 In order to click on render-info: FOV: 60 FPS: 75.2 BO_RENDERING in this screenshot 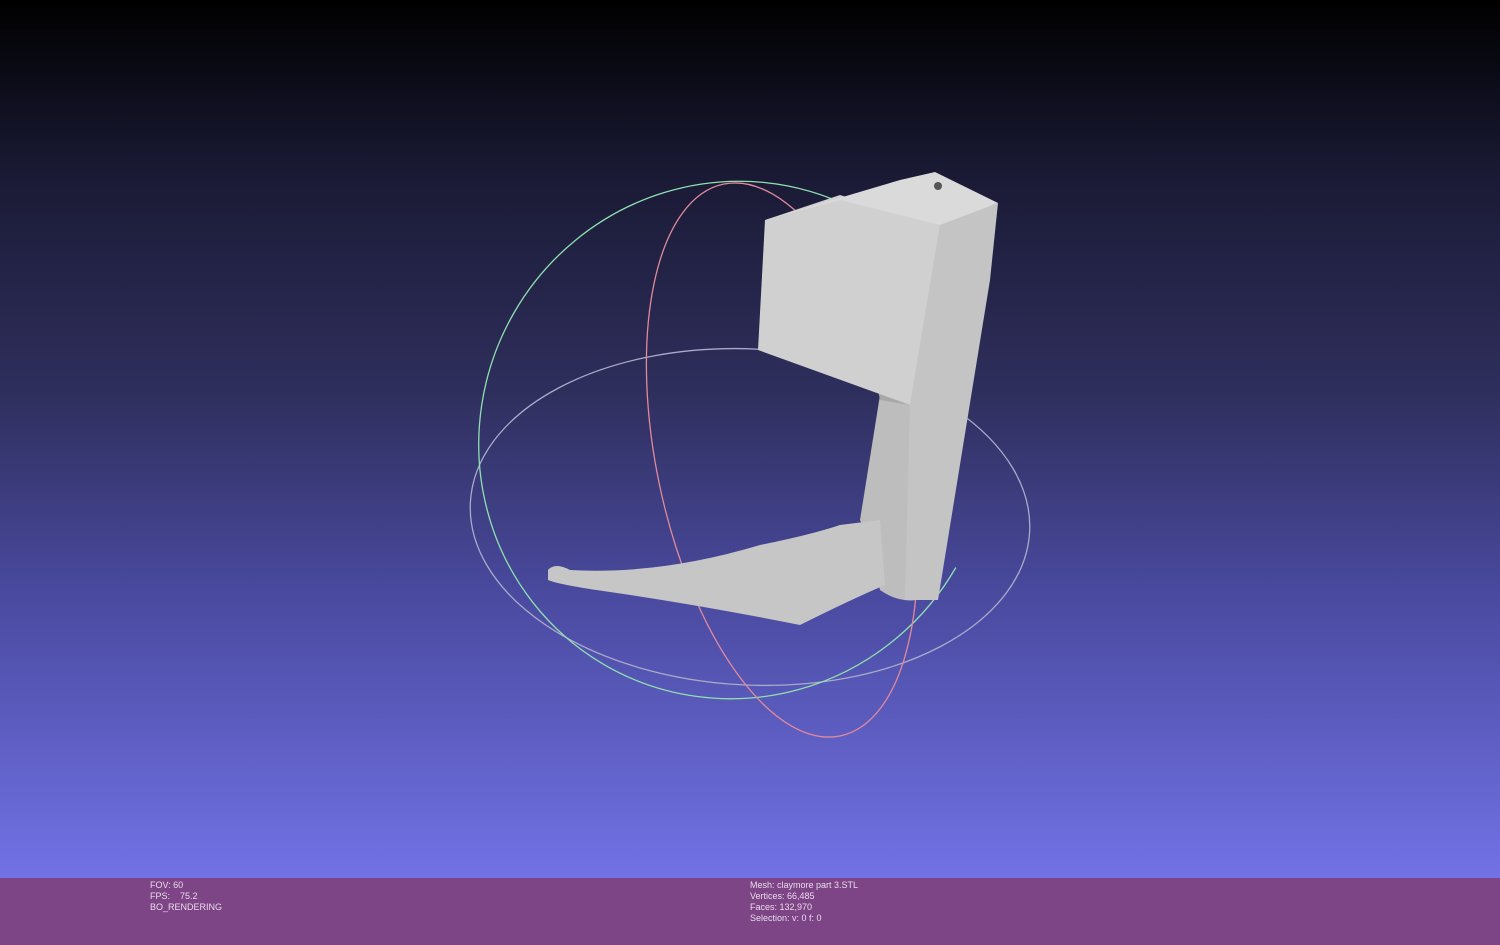, I will do `click(186, 896)`.